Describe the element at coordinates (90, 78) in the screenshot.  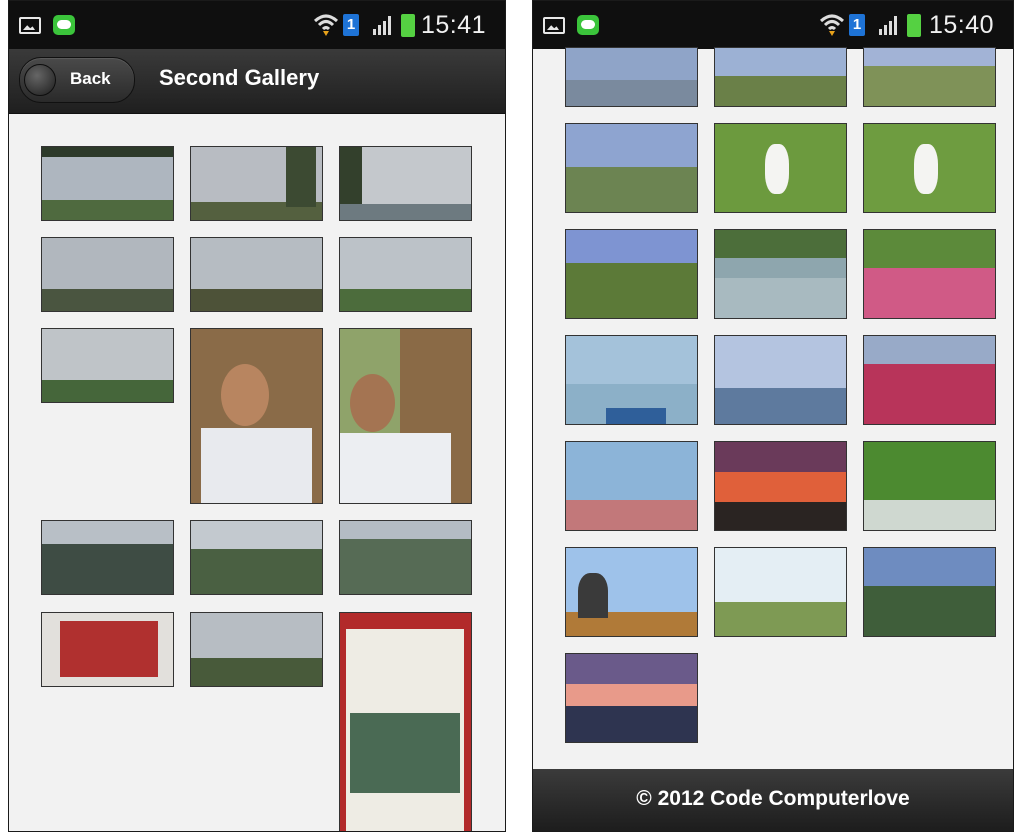
I see `back-label: Back` at that location.